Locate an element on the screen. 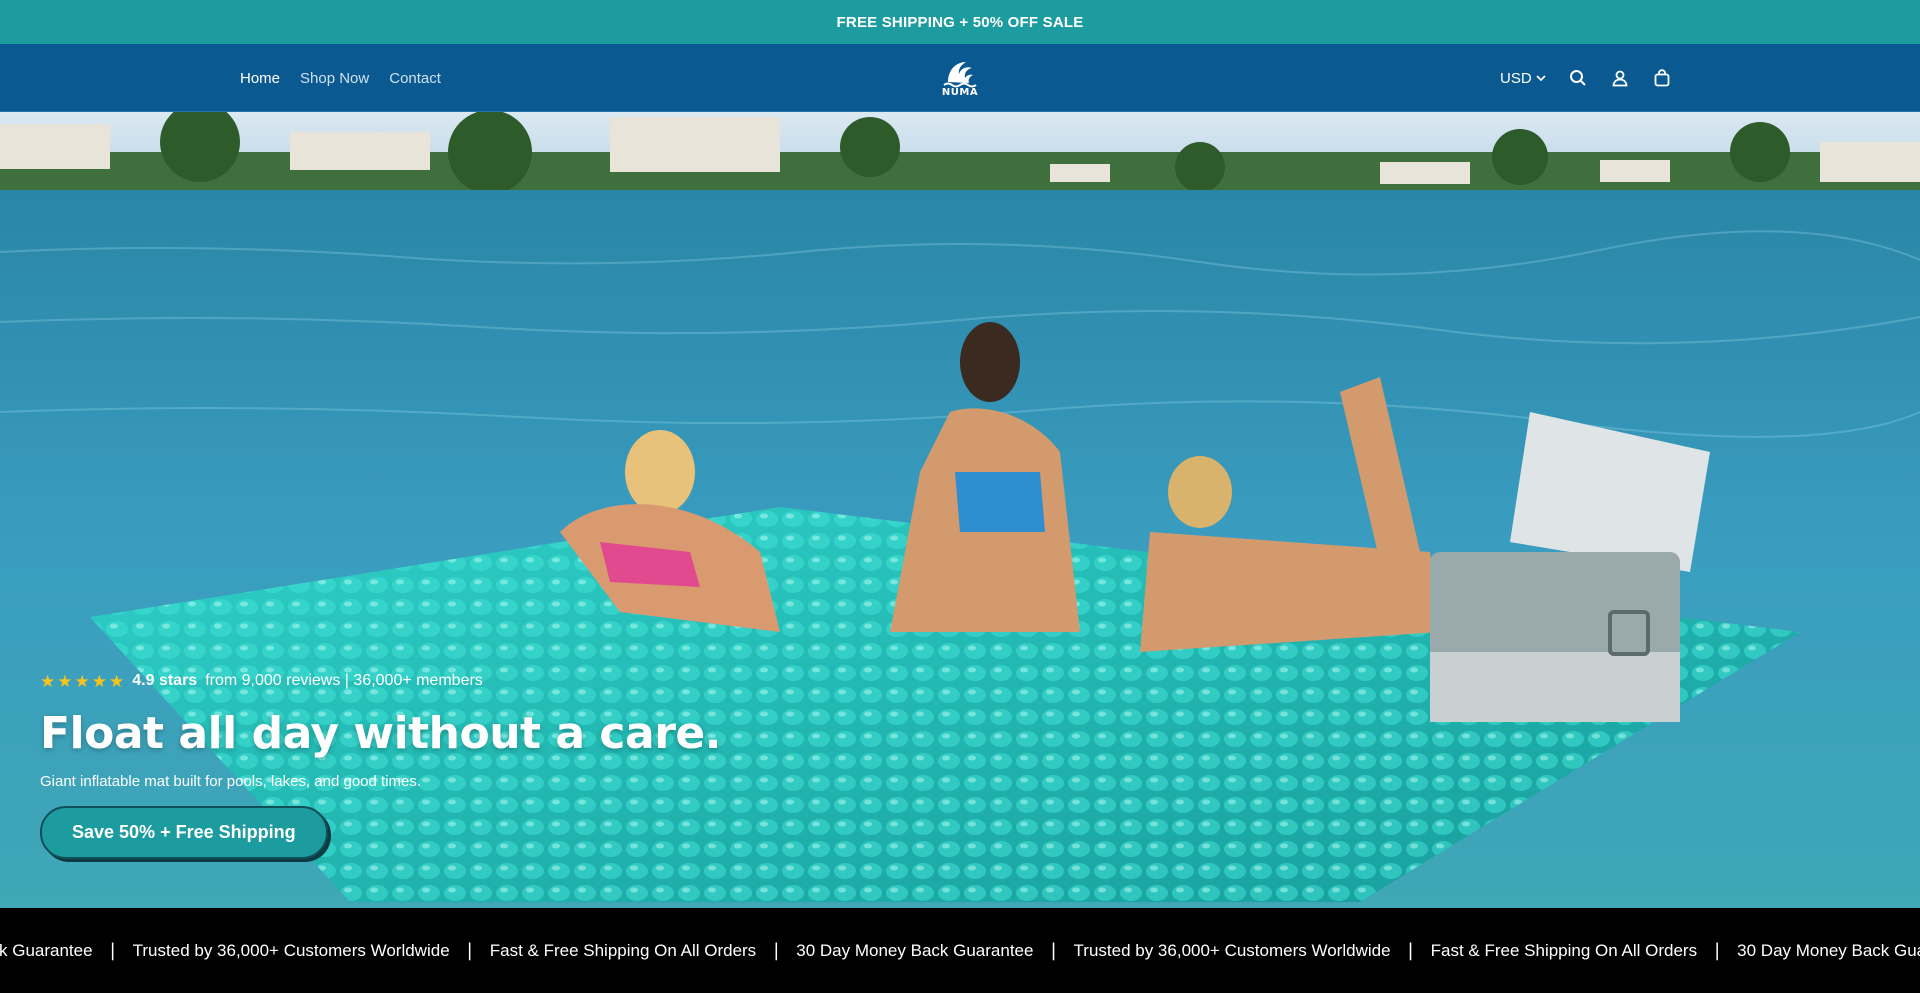 This screenshot has width=1920, height=993. announcement-bar: FREE SHIPPING + 50% OFF SALE is located at coordinates (960, 22).